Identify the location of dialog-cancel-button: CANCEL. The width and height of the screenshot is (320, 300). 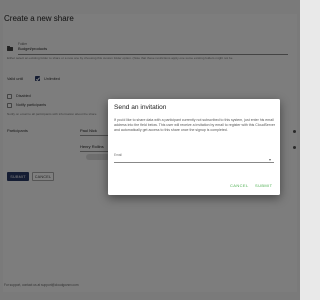
(239, 185).